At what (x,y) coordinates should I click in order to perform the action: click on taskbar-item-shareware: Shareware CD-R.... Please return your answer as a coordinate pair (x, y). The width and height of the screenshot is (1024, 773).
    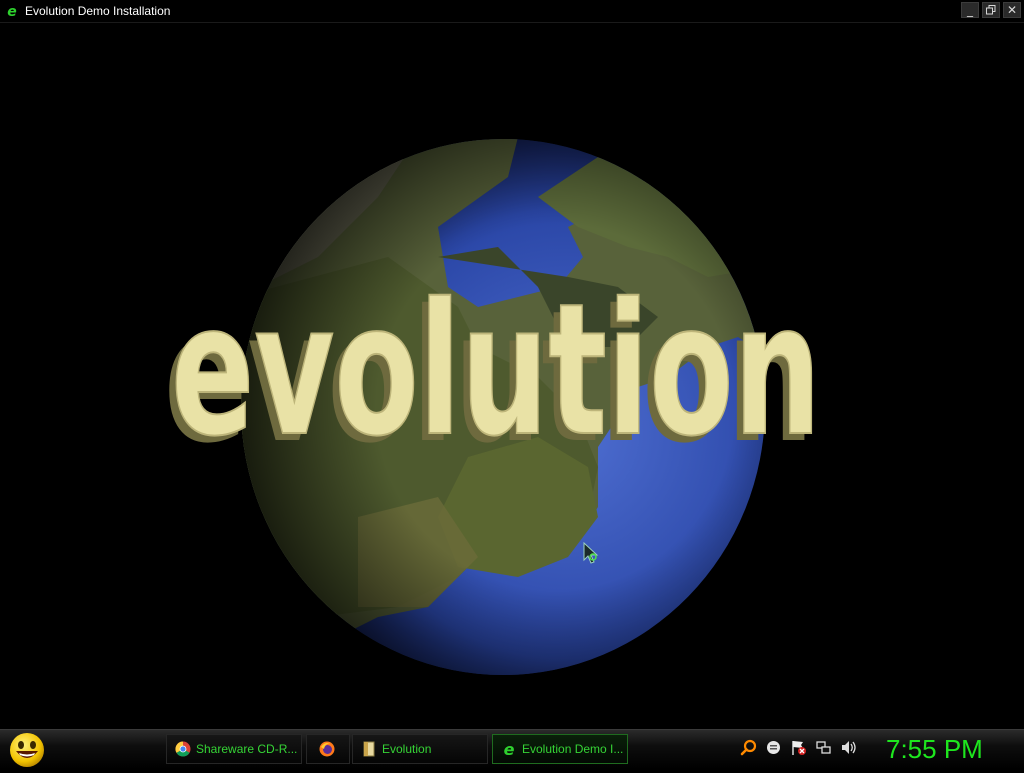
    Looking at the image, I should click on (234, 749).